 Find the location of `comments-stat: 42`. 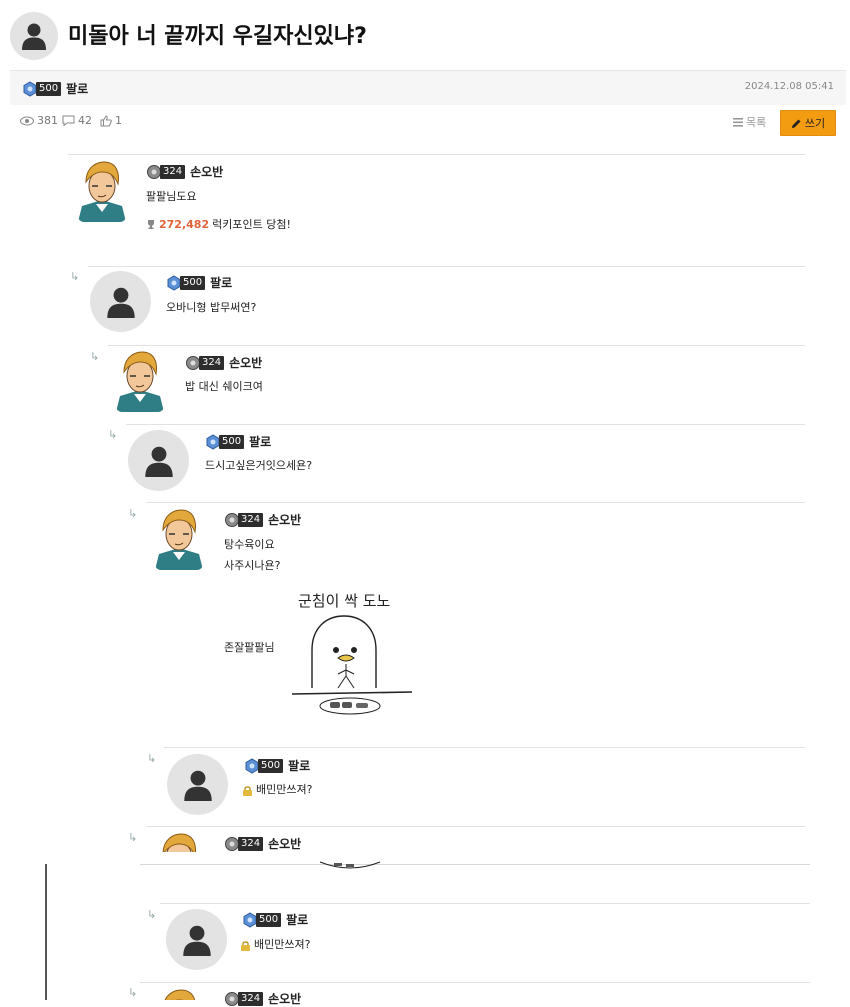

comments-stat: 42 is located at coordinates (77, 120).